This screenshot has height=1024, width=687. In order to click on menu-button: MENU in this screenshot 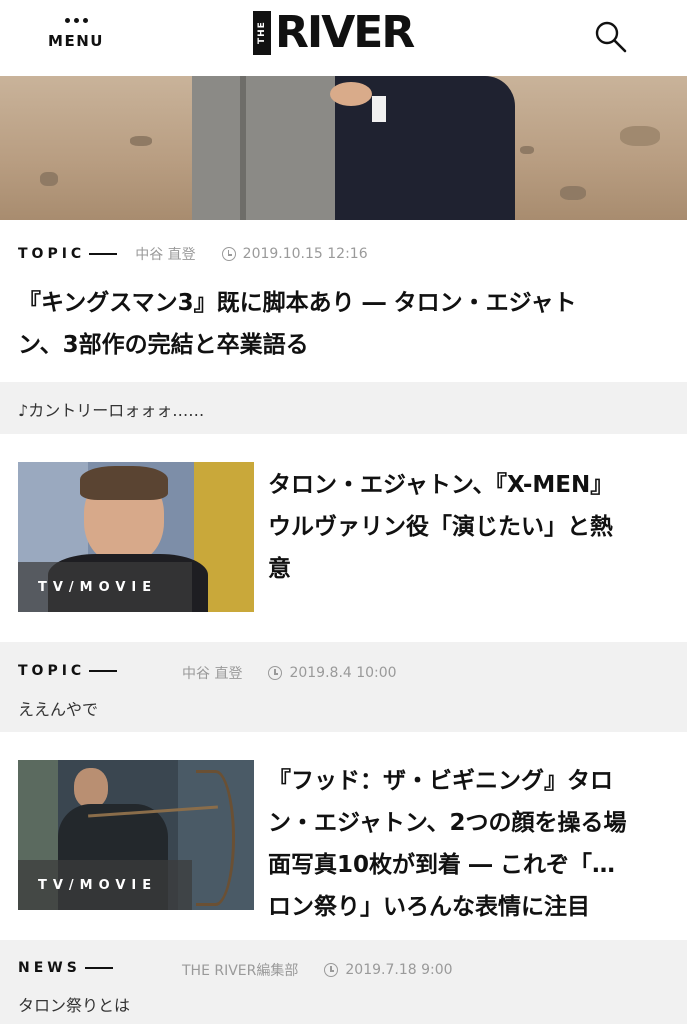, I will do `click(76, 37)`.